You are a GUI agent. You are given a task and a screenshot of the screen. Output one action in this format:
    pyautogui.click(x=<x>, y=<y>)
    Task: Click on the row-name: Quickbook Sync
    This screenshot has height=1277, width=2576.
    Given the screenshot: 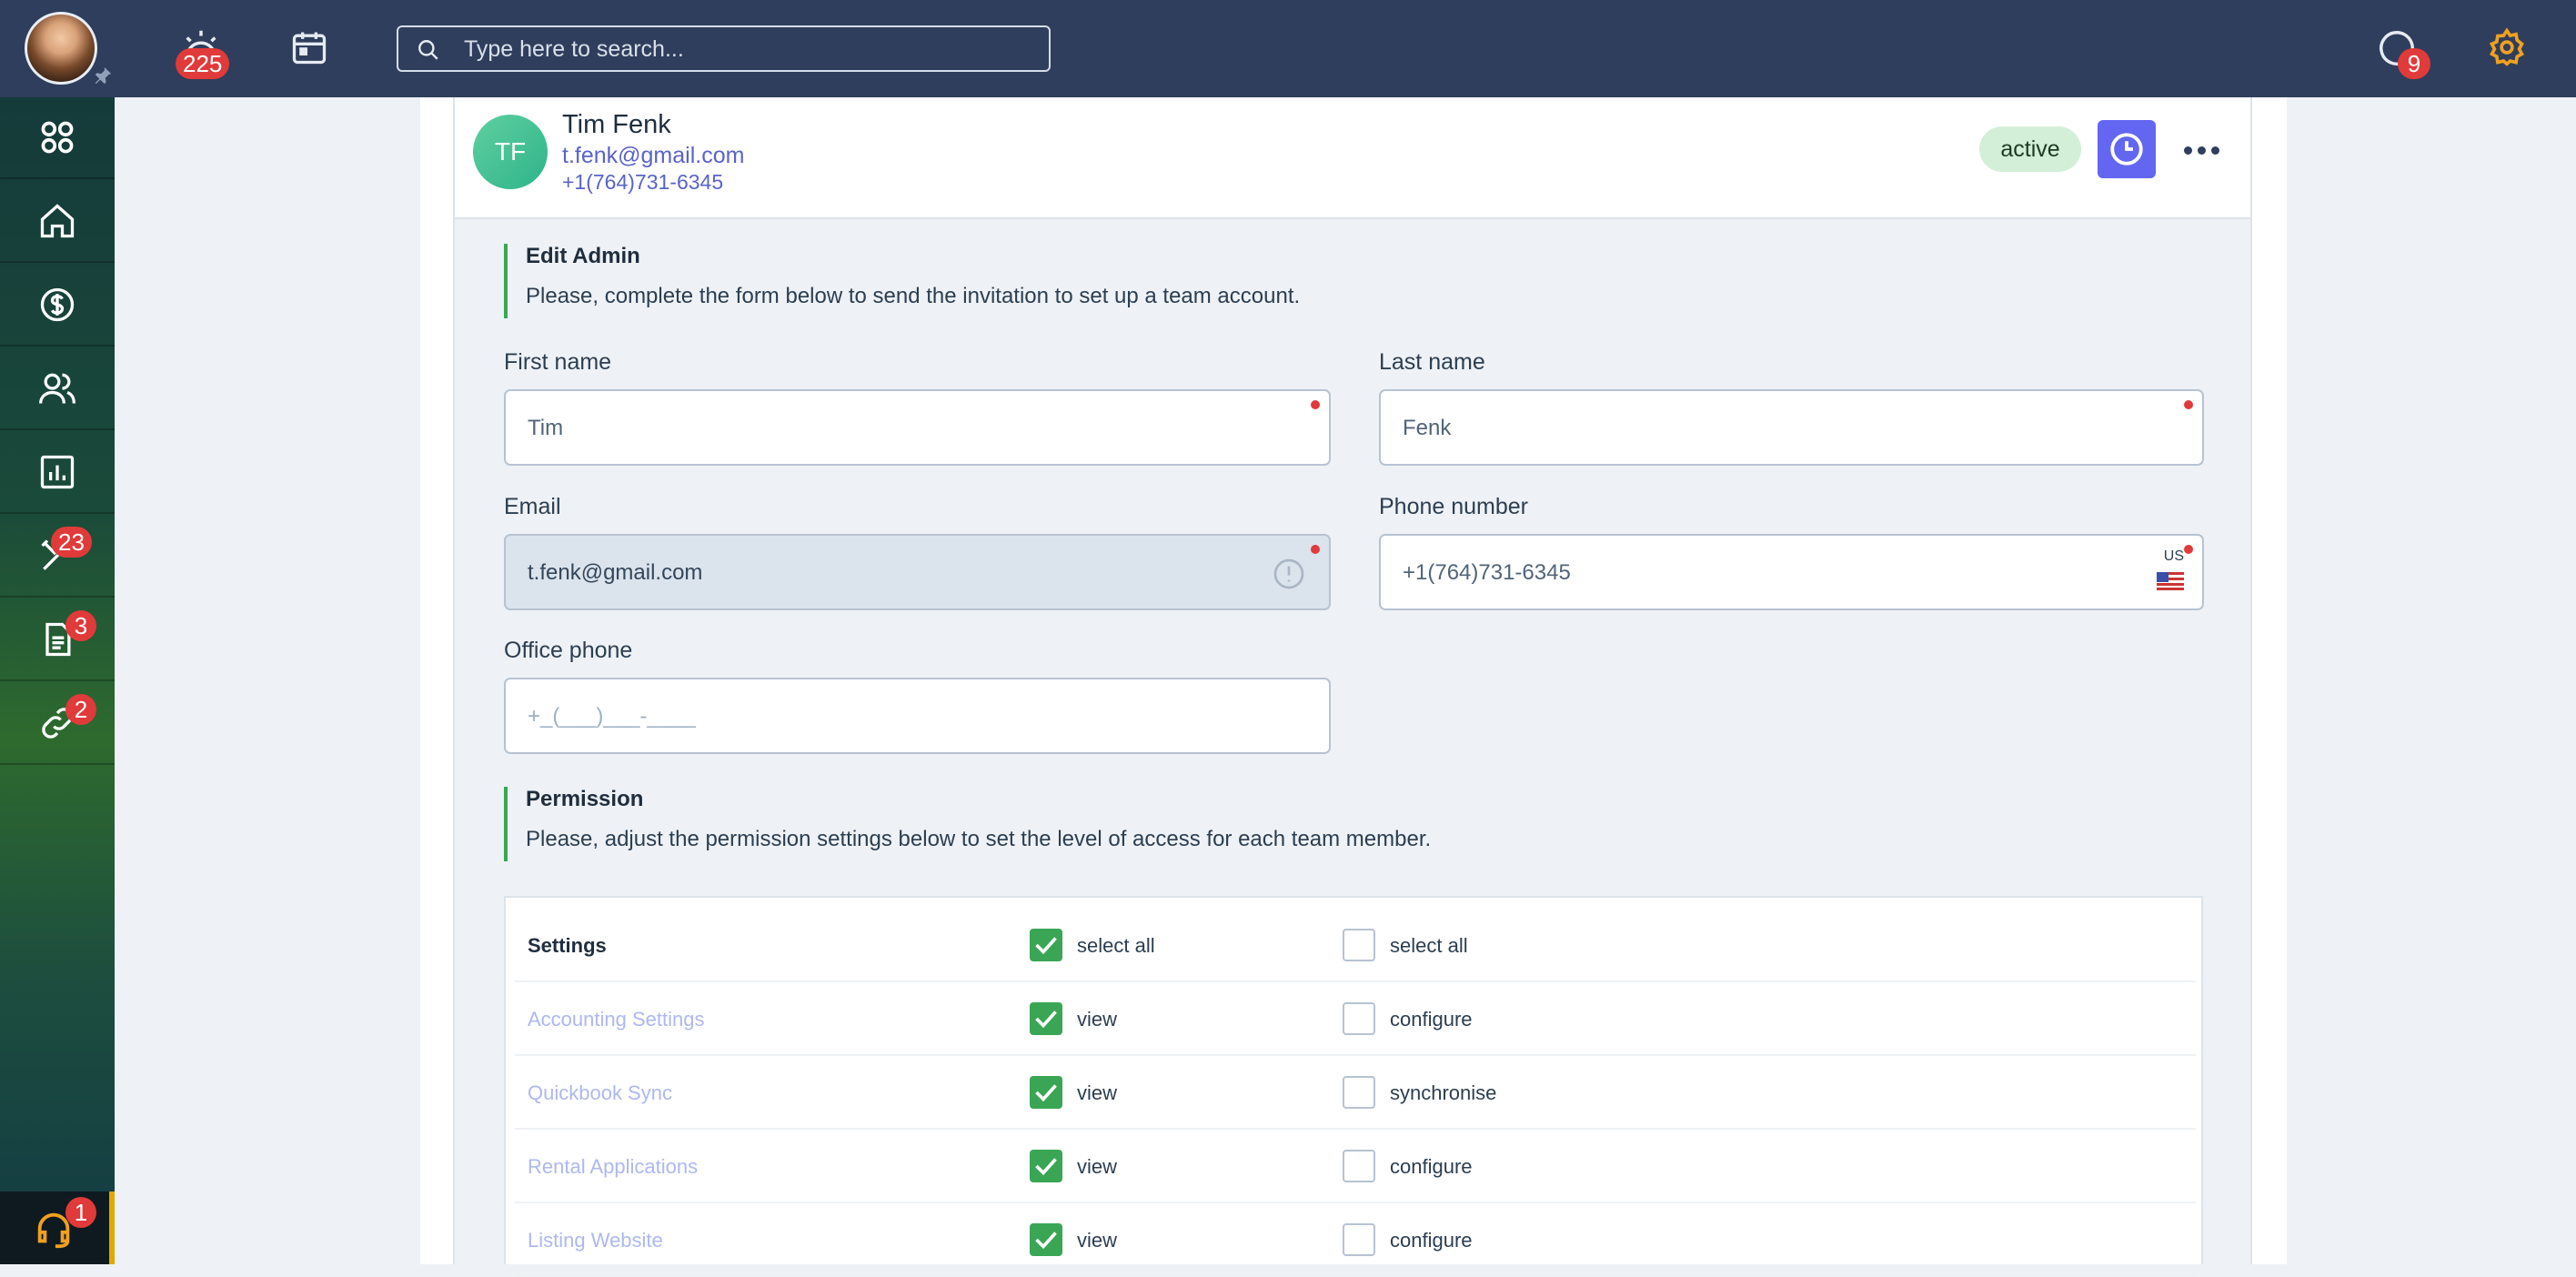 What is the action you would take?
    pyautogui.click(x=600, y=1092)
    